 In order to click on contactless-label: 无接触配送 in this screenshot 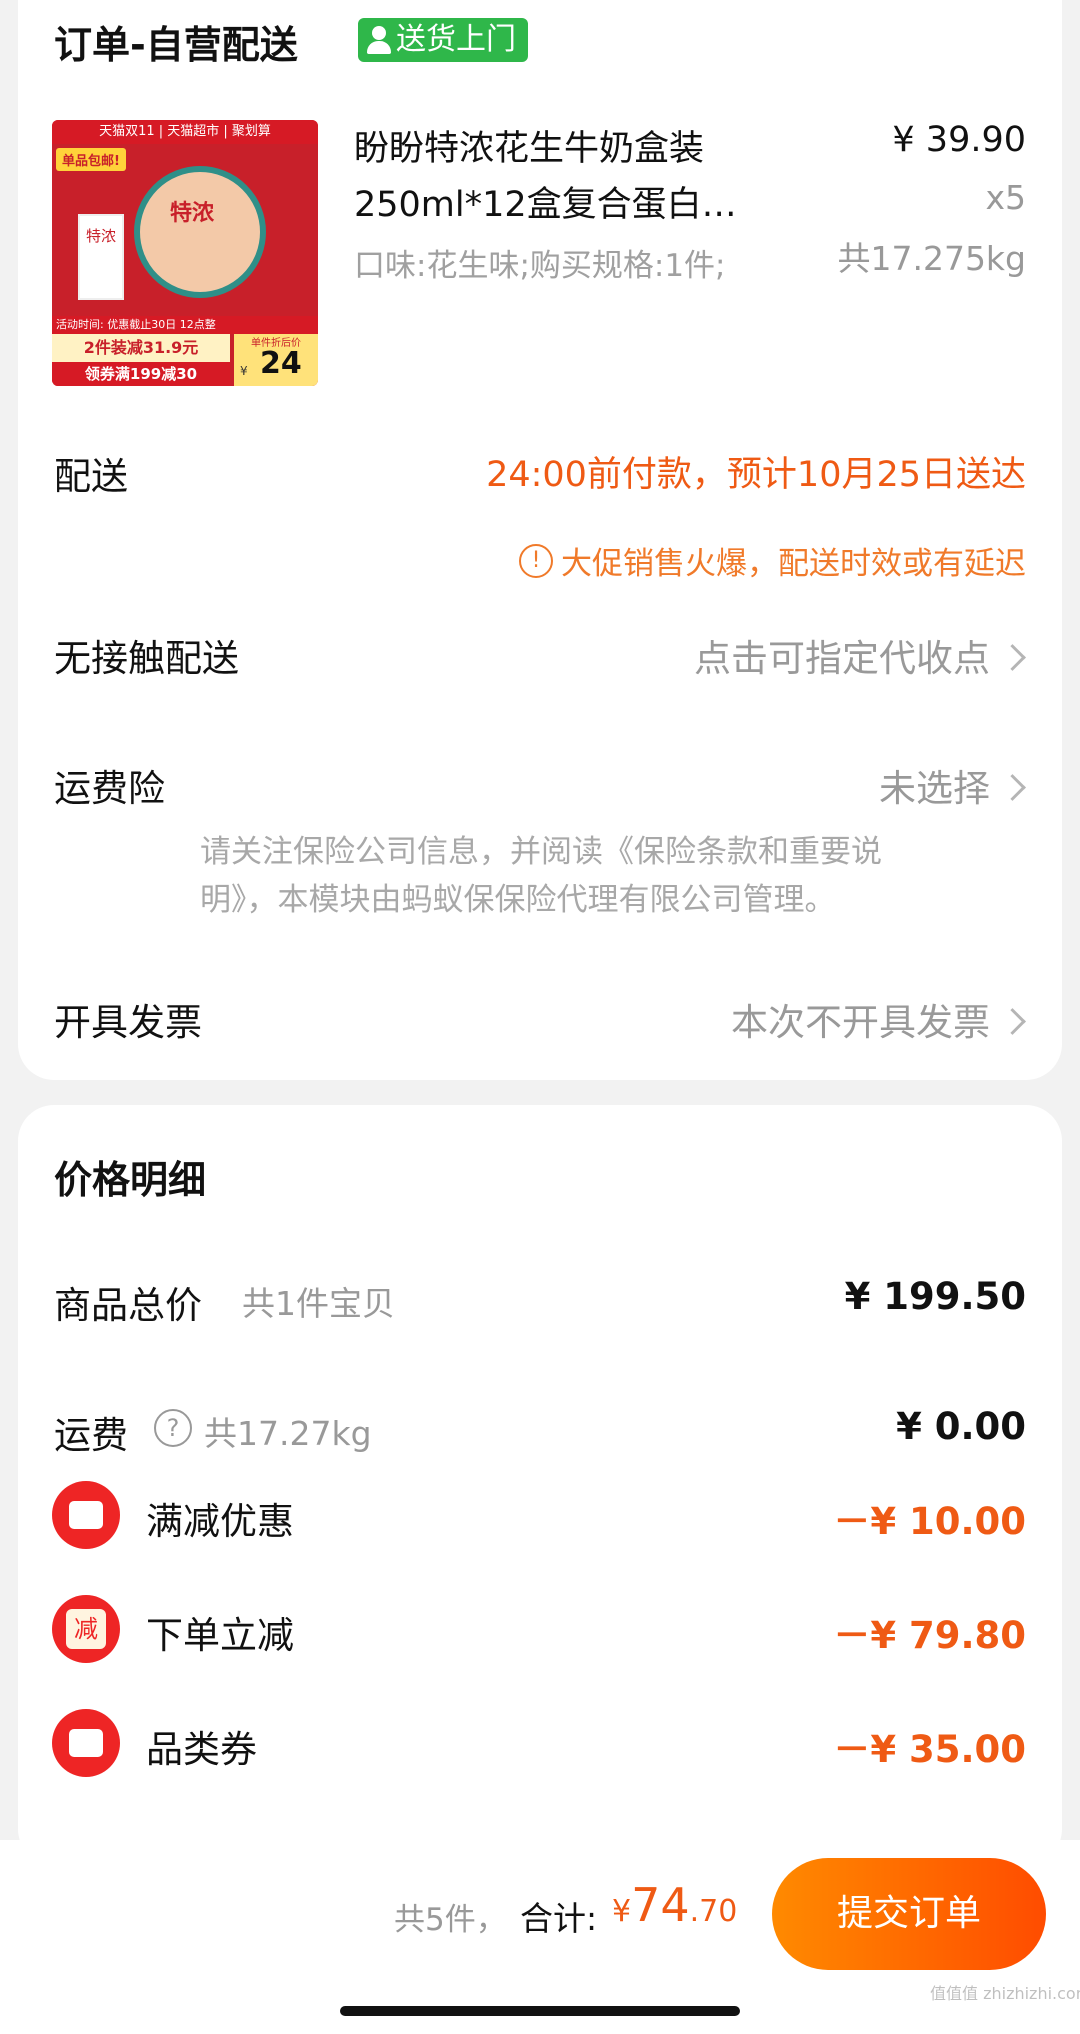, I will do `click(146, 658)`.